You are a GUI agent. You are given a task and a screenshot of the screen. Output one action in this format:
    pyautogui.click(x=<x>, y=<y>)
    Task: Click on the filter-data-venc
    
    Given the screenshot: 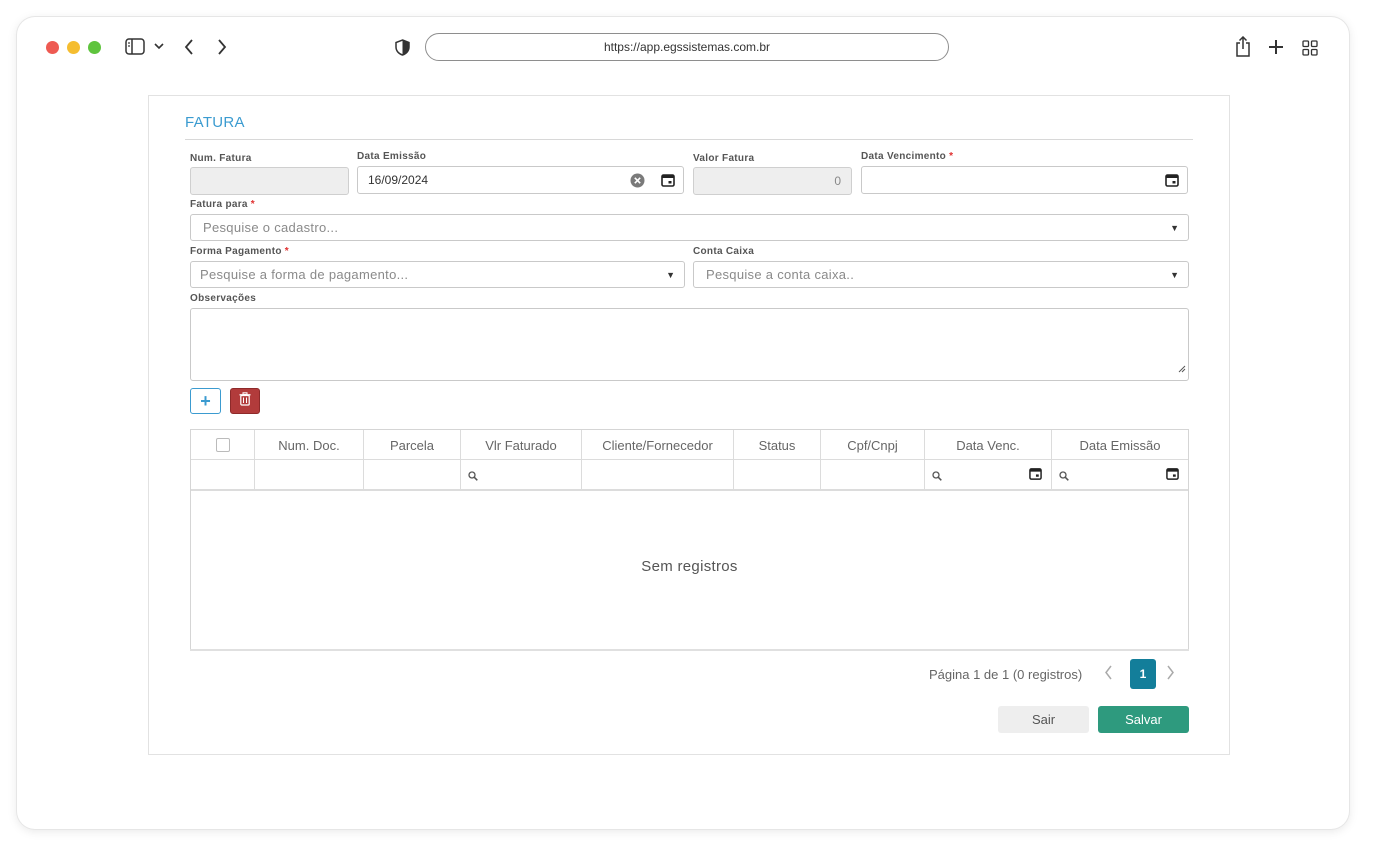 What is the action you would take?
    pyautogui.click(x=988, y=474)
    